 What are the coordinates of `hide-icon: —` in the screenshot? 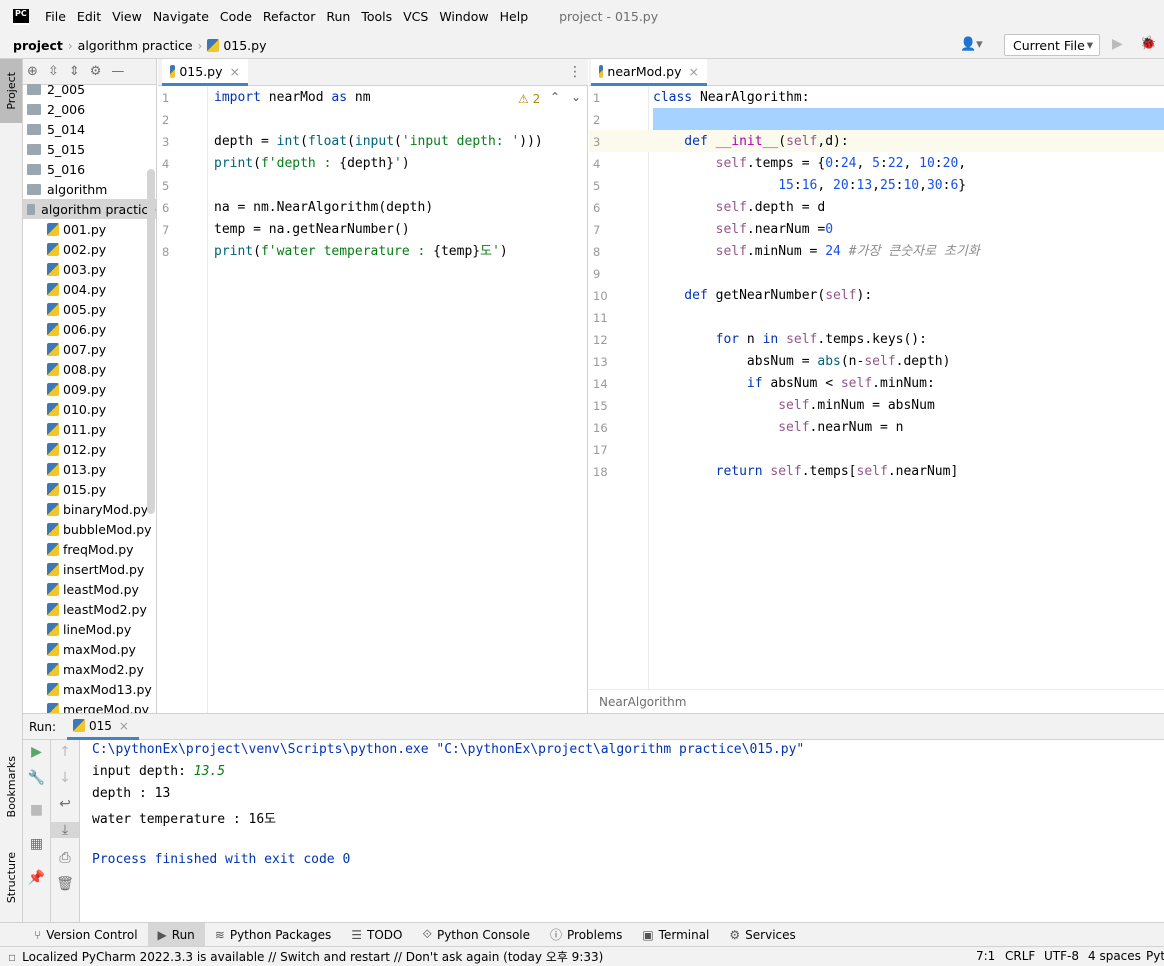 It's located at (117, 71).